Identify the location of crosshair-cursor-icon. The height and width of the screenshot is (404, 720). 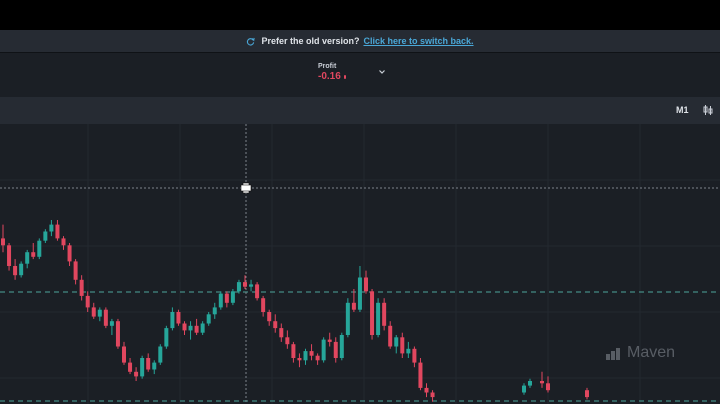
(246, 188).